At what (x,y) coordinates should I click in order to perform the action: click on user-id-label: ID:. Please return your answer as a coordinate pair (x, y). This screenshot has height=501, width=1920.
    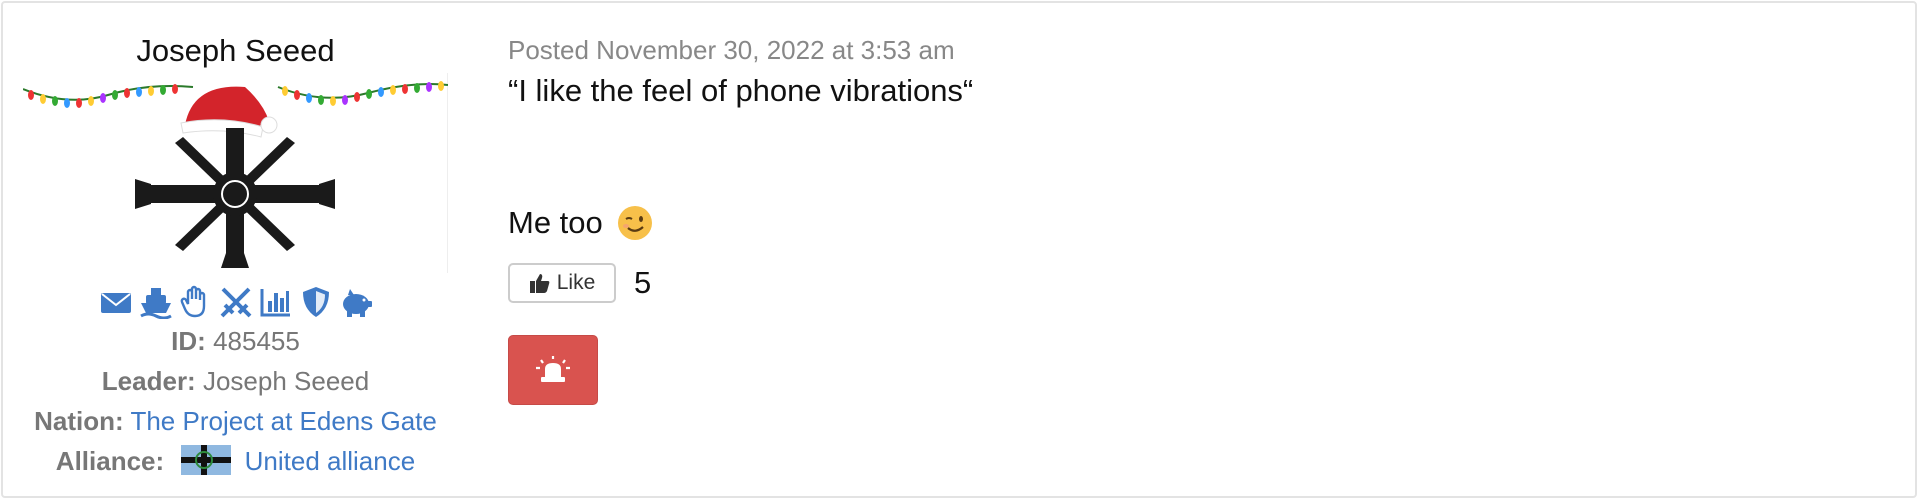
    Looking at the image, I should click on (188, 341).